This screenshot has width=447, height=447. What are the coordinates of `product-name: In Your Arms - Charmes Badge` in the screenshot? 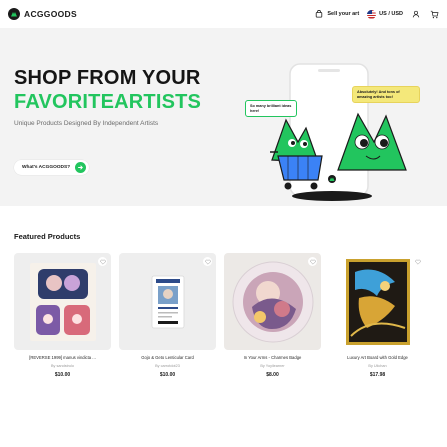 It's located at (272, 357).